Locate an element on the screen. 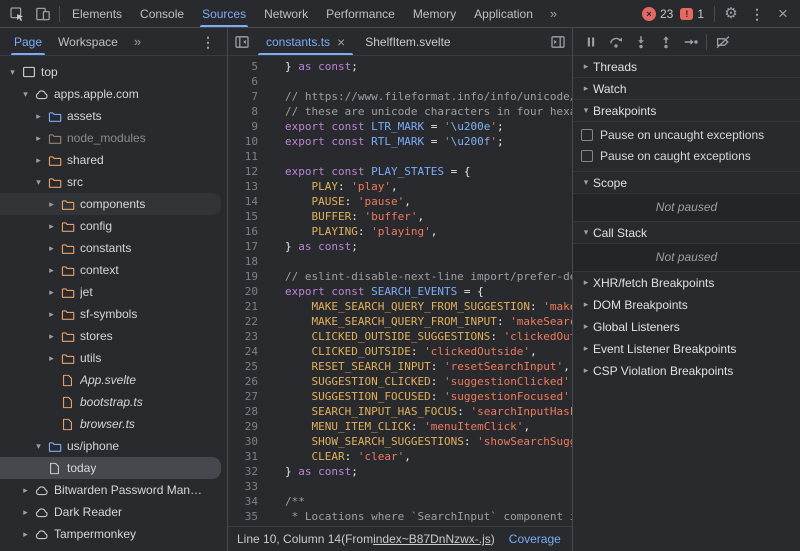 The image size is (800, 551). settings-gear-icon: ⚙ is located at coordinates (731, 14).